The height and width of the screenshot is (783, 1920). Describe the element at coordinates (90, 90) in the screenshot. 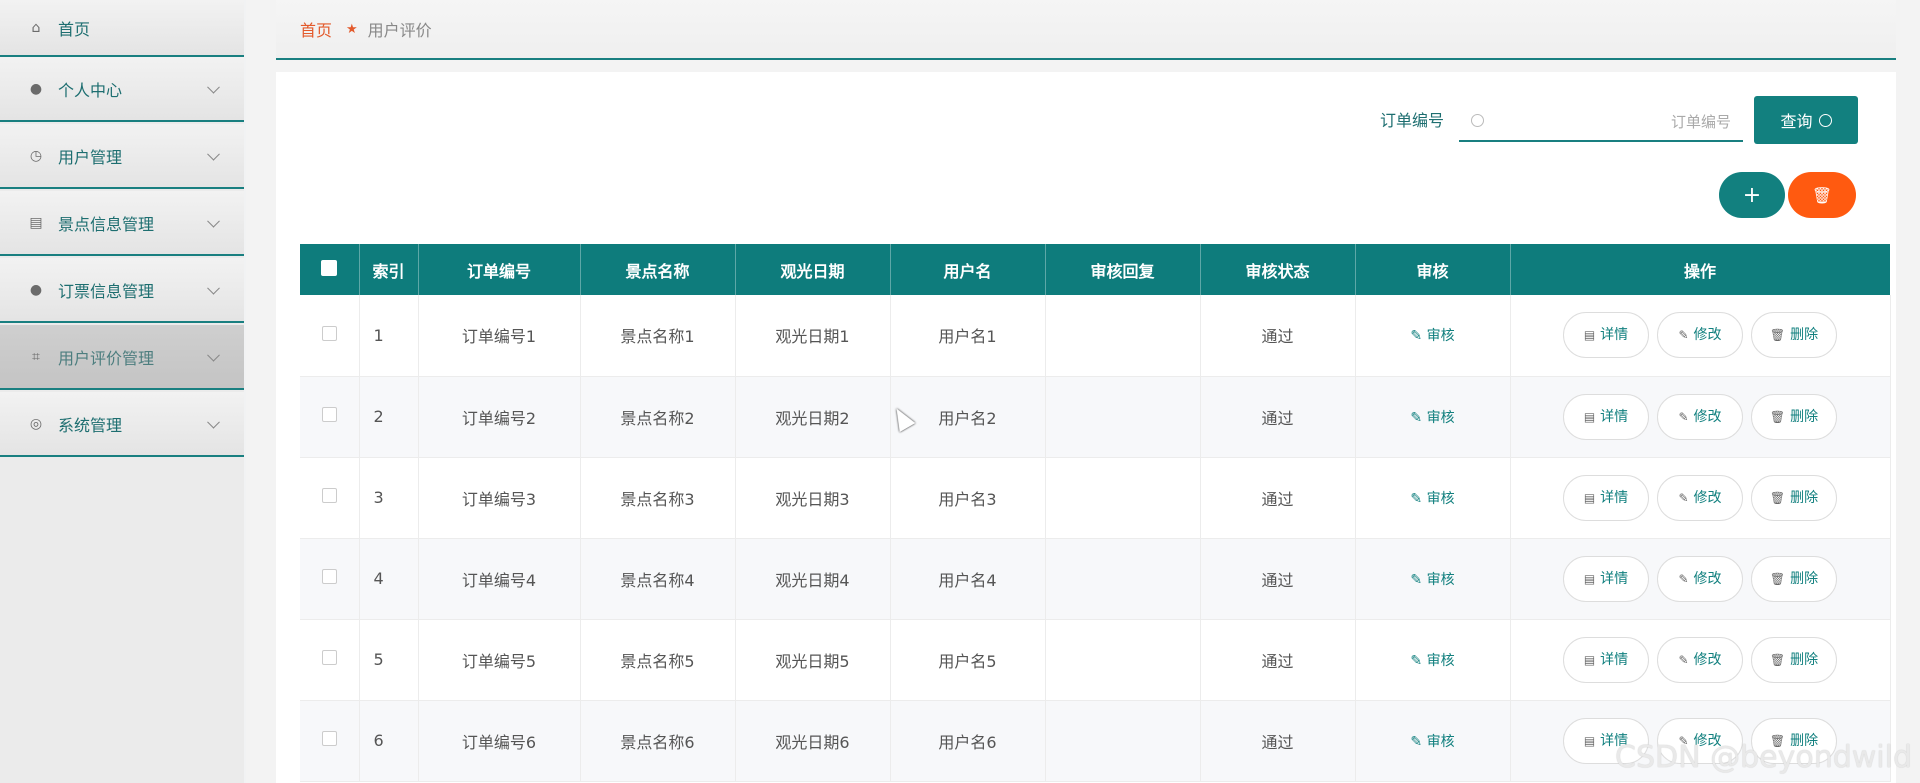

I see `sidebar-item-label: 个人中心` at that location.